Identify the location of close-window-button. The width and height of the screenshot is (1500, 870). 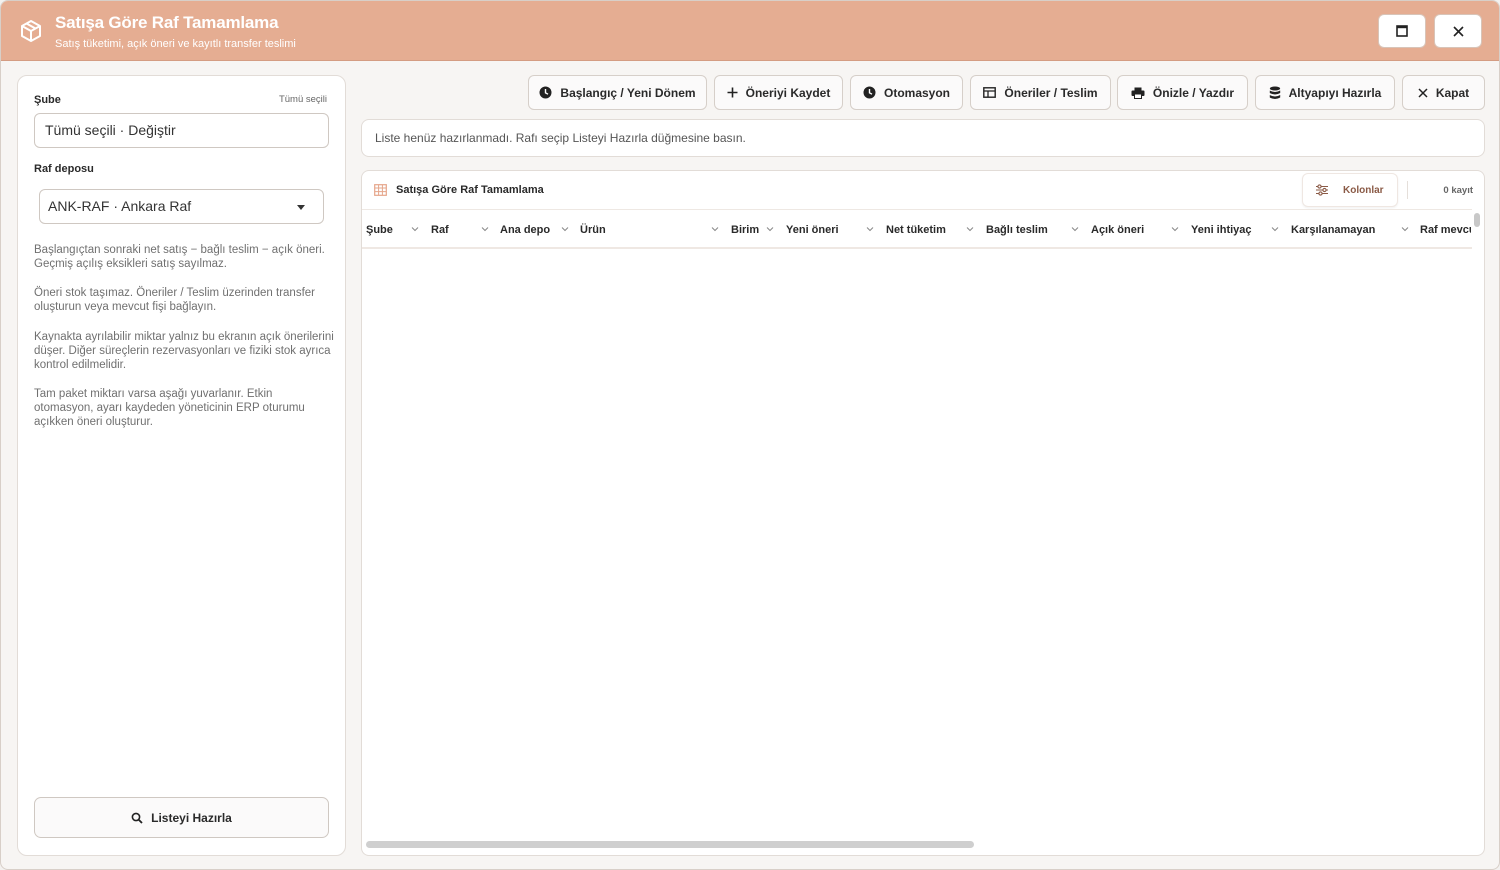
(1458, 31).